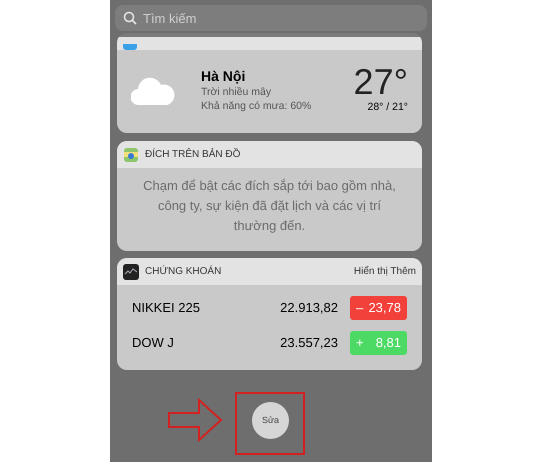 Image resolution: width=550 pixels, height=462 pixels. Describe the element at coordinates (153, 343) in the screenshot. I see `stock-name: DOW J` at that location.